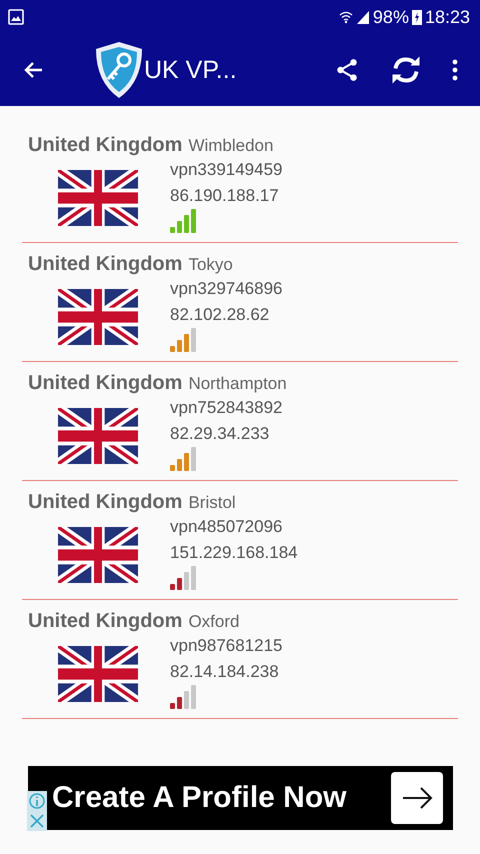  What do you see at coordinates (16, 17) in the screenshot?
I see `gallery-icon` at bounding box center [16, 17].